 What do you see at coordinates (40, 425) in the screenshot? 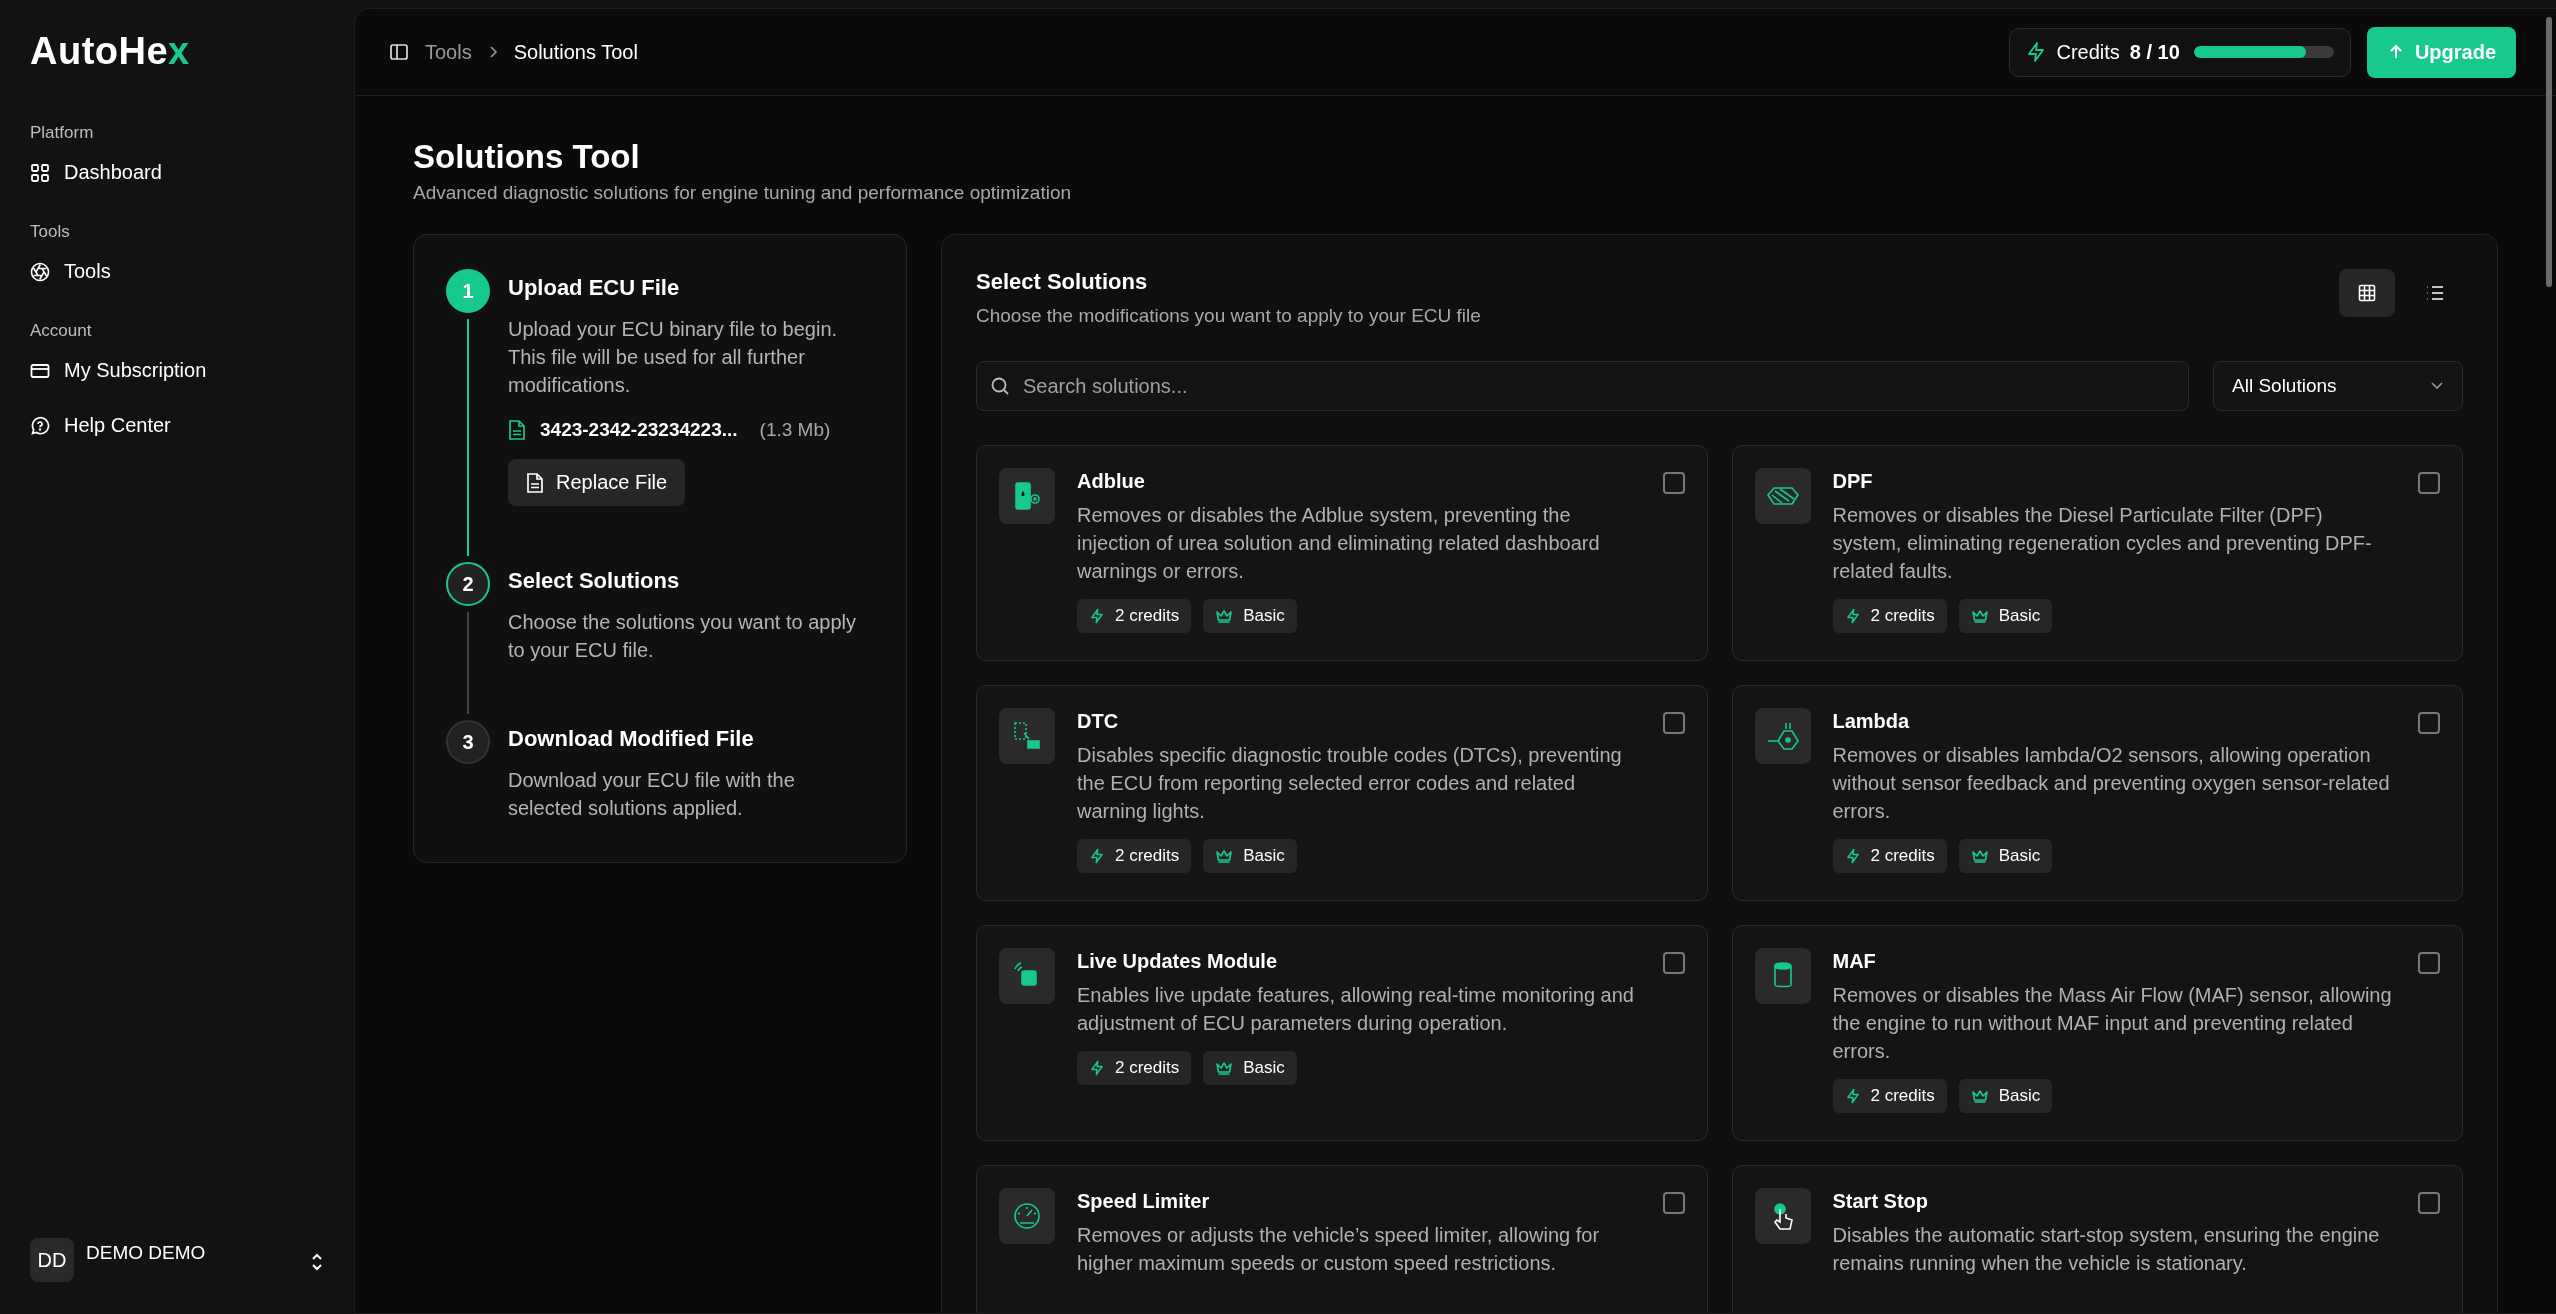
I see `help-icon` at bounding box center [40, 425].